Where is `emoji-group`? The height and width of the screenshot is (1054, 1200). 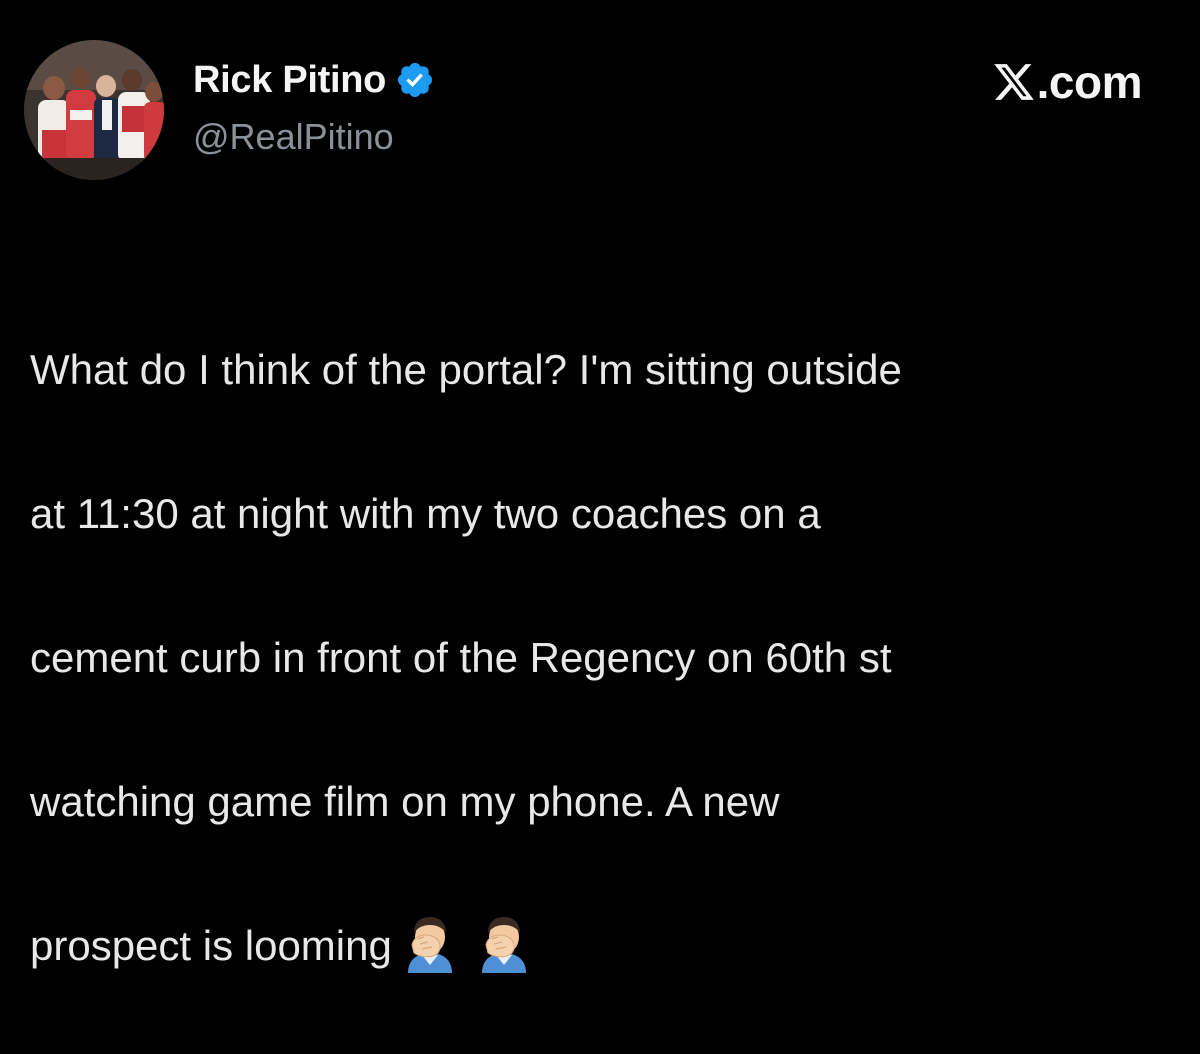 emoji-group is located at coordinates (474, 947).